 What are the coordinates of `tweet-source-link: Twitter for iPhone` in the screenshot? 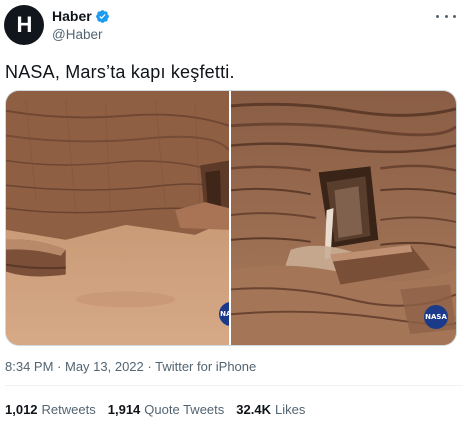 It's located at (205, 366).